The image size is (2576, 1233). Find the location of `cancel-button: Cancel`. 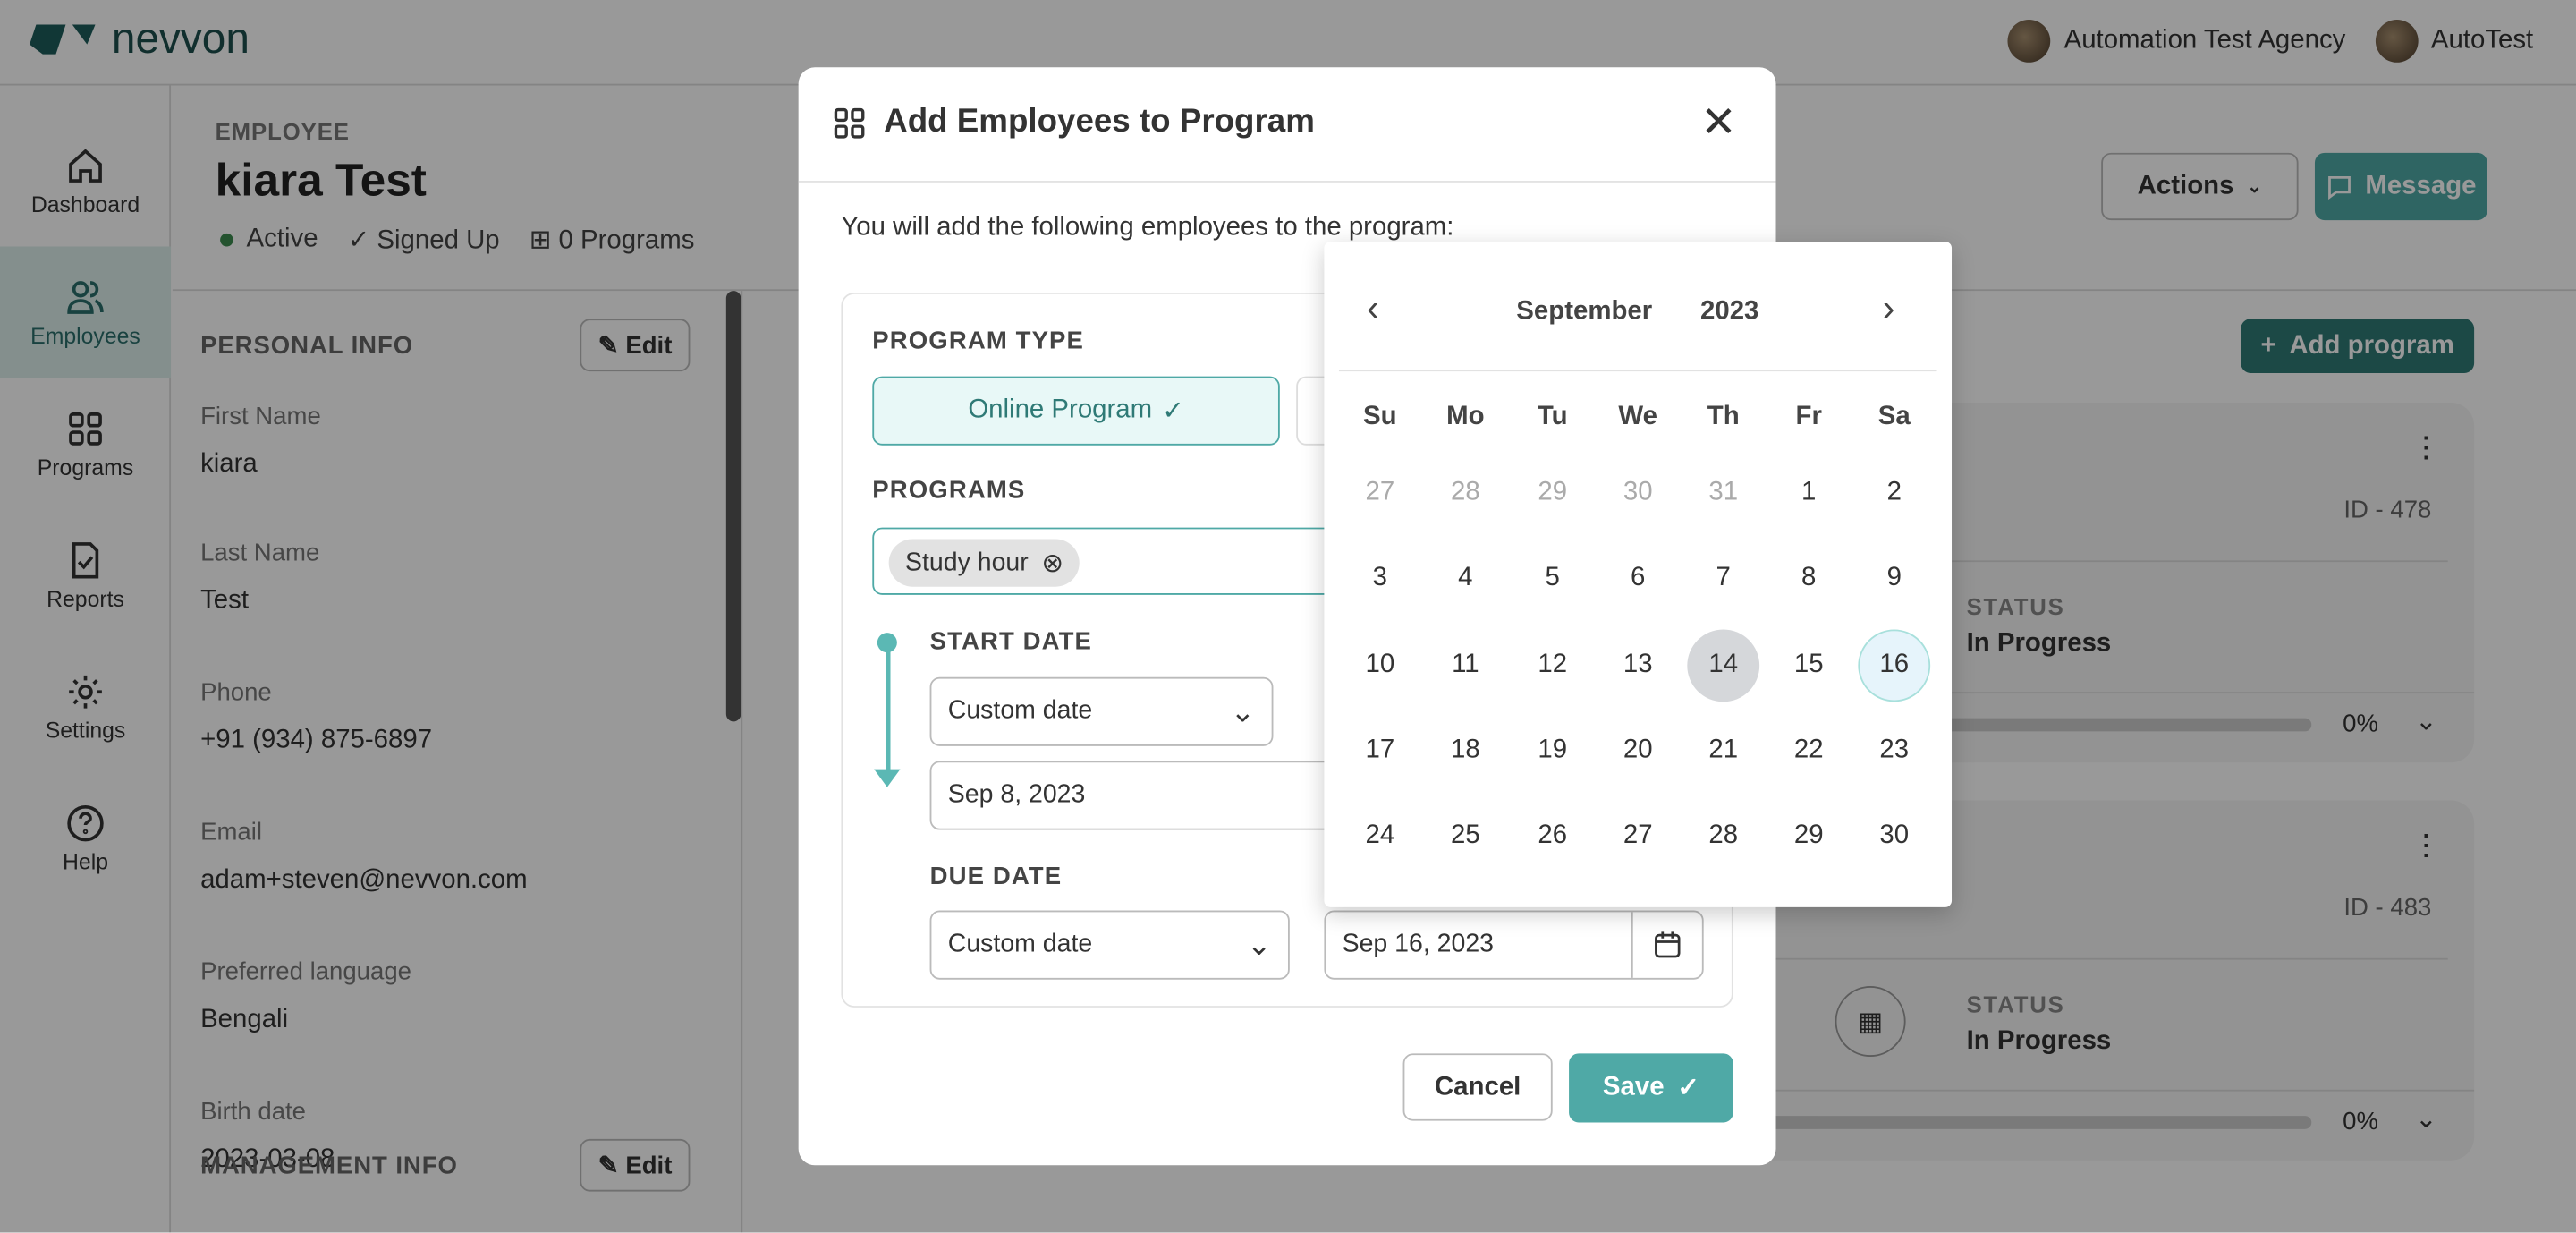

cancel-button: Cancel is located at coordinates (1477, 1087).